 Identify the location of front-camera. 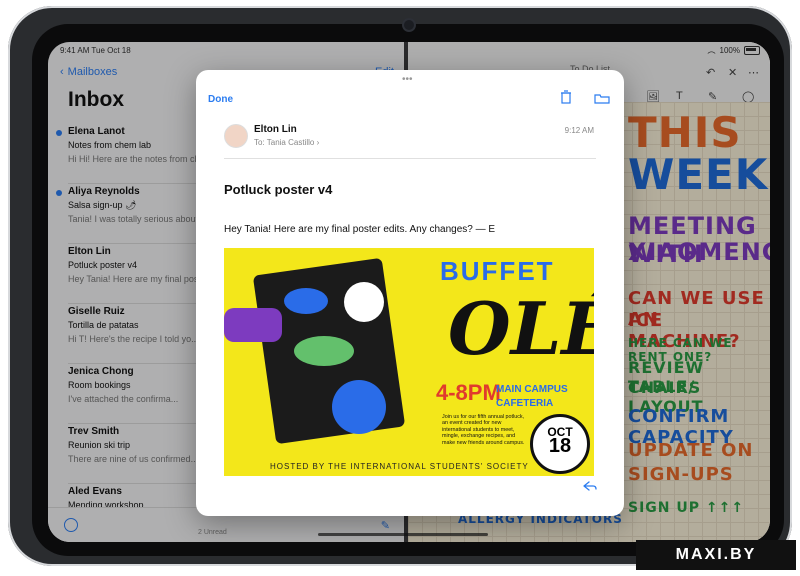
(409, 25).